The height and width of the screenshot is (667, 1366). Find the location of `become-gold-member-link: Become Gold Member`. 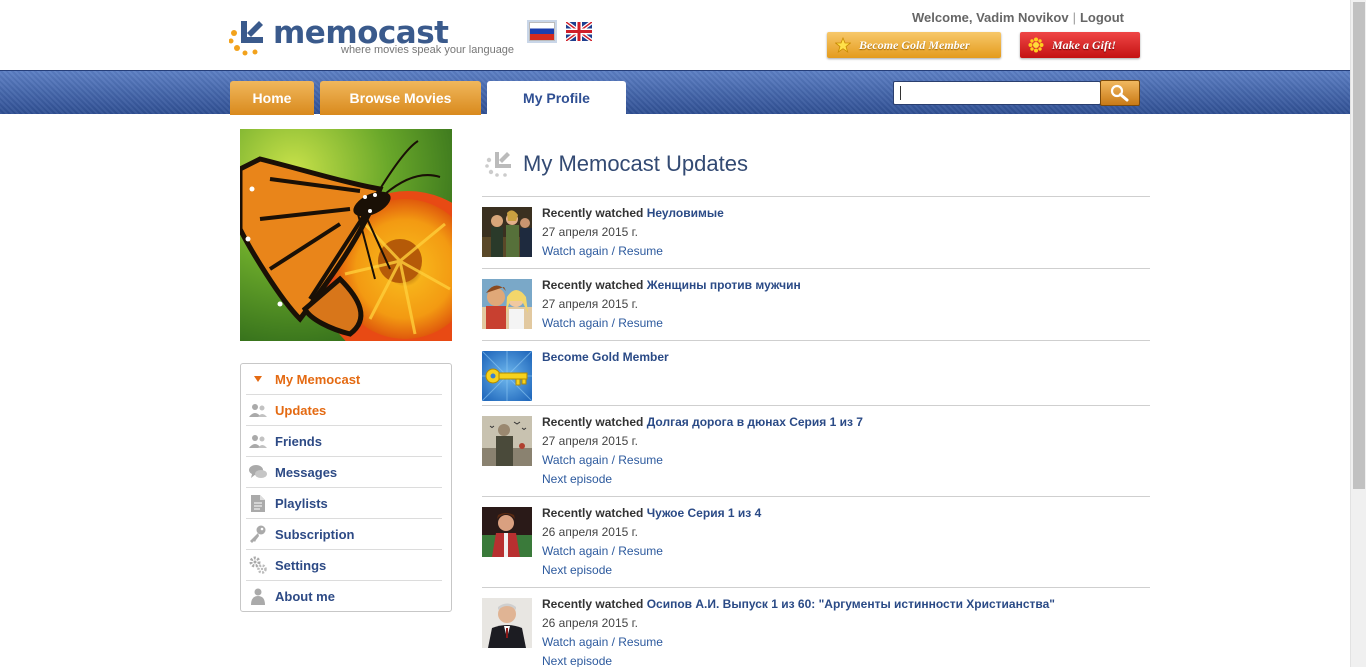

become-gold-member-link: Become Gold Member is located at coordinates (605, 357).